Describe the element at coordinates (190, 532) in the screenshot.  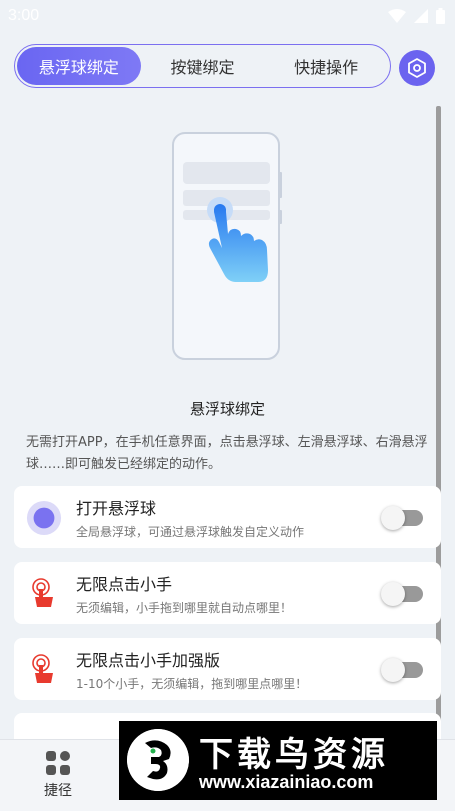
I see `card-subtitle: 全局悬浮球，可通过悬浮球触发自定义动作` at that location.